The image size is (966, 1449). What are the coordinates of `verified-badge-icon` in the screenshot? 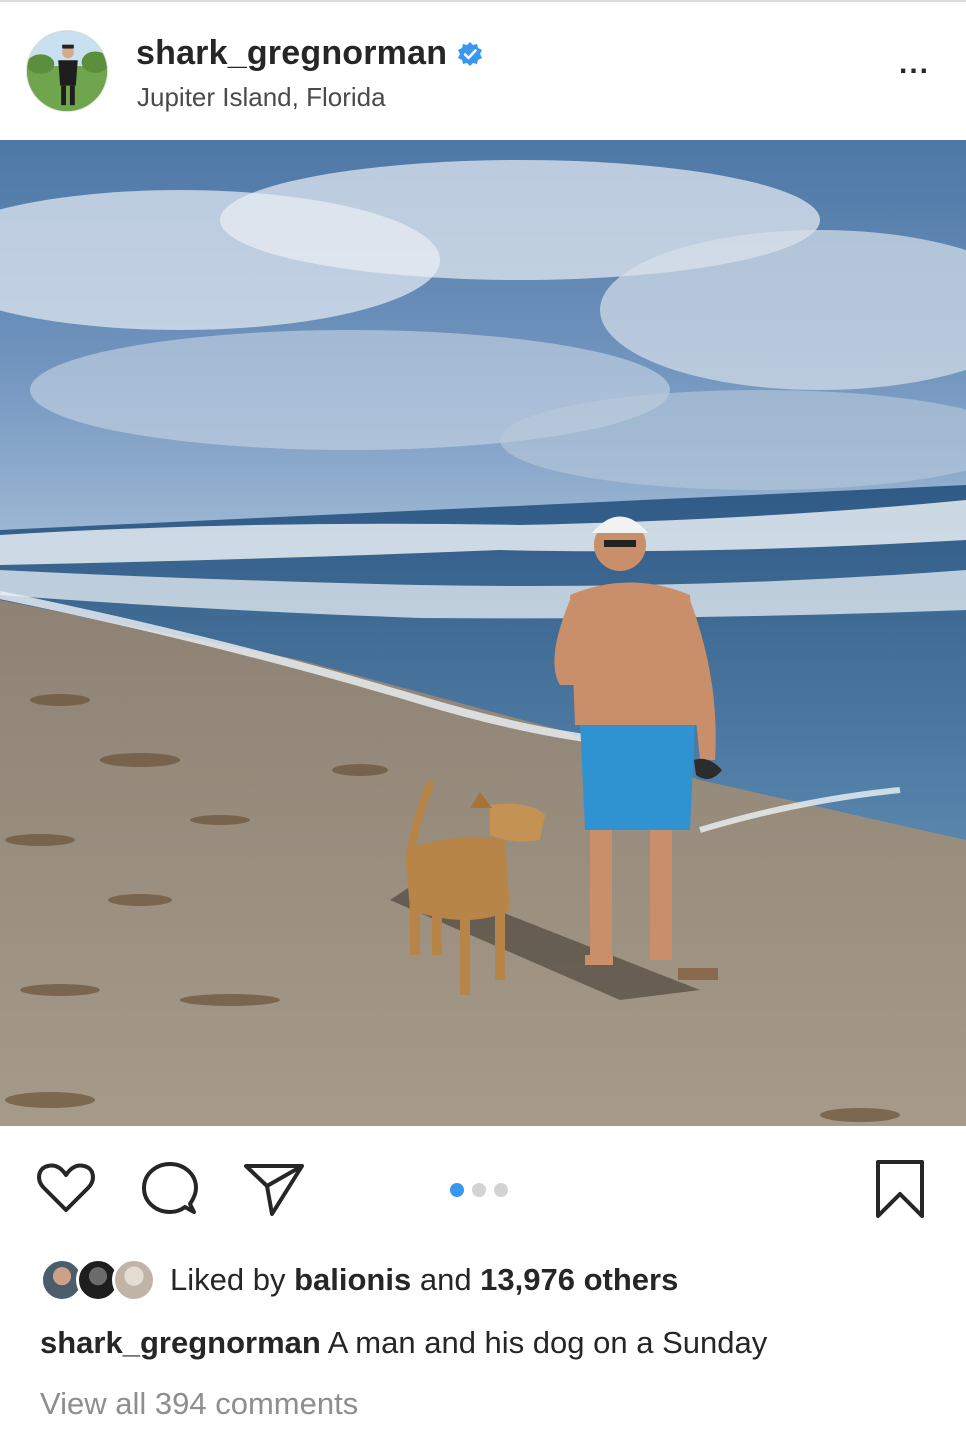 It's located at (470, 54).